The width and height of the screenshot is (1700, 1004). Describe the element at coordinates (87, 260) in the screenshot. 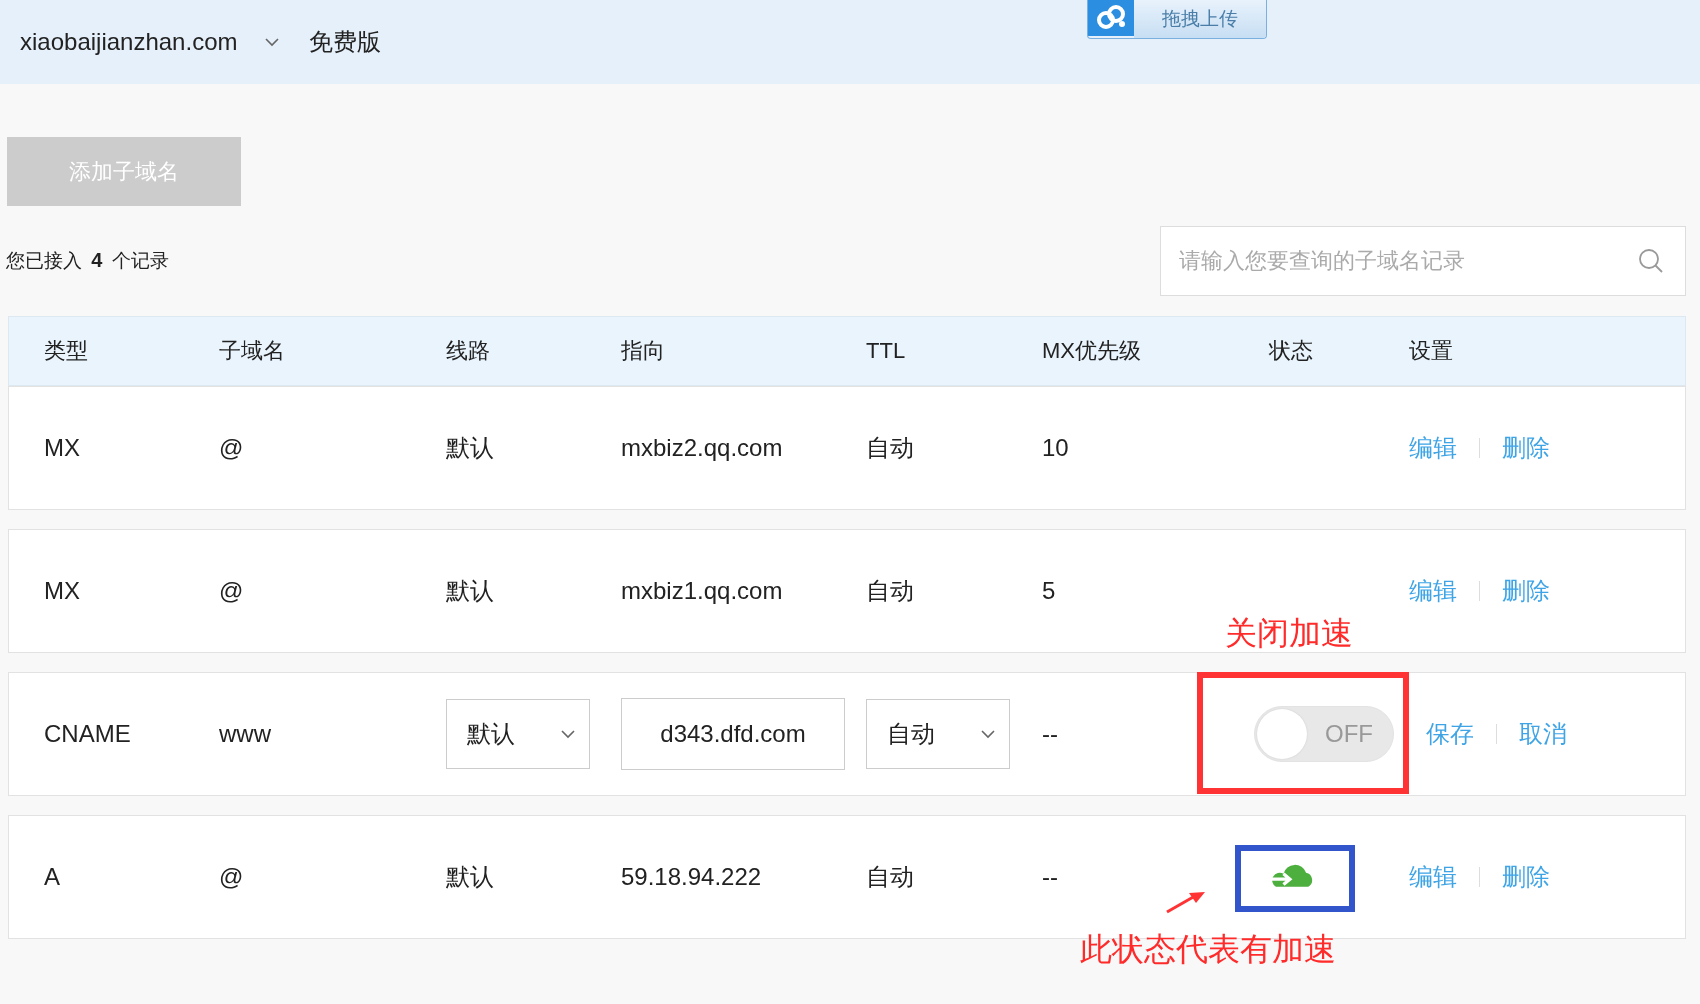

I see `record-count-text: 您已接入 4 个记录` at that location.